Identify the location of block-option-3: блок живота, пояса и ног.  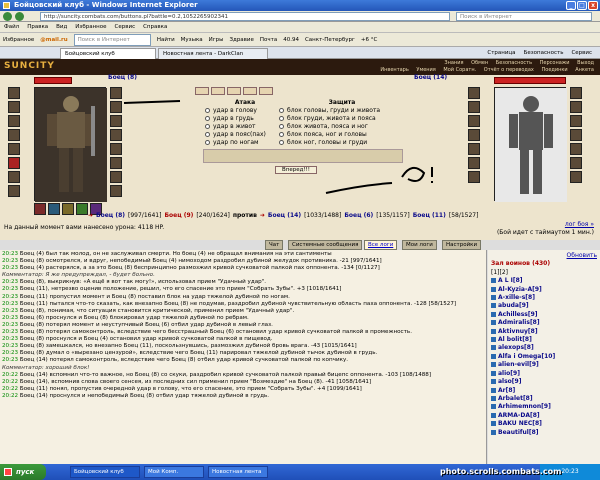
(342, 127).